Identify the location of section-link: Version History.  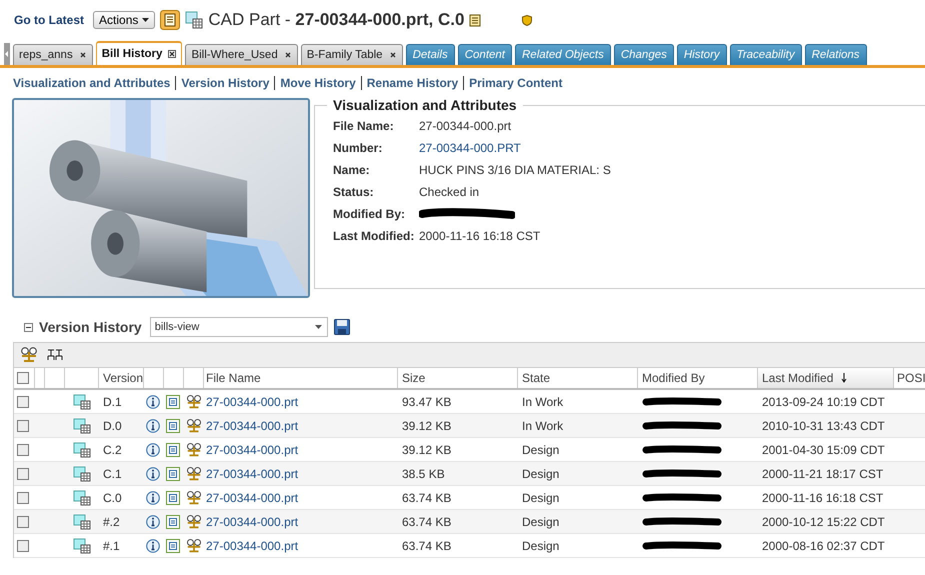
(225, 83).